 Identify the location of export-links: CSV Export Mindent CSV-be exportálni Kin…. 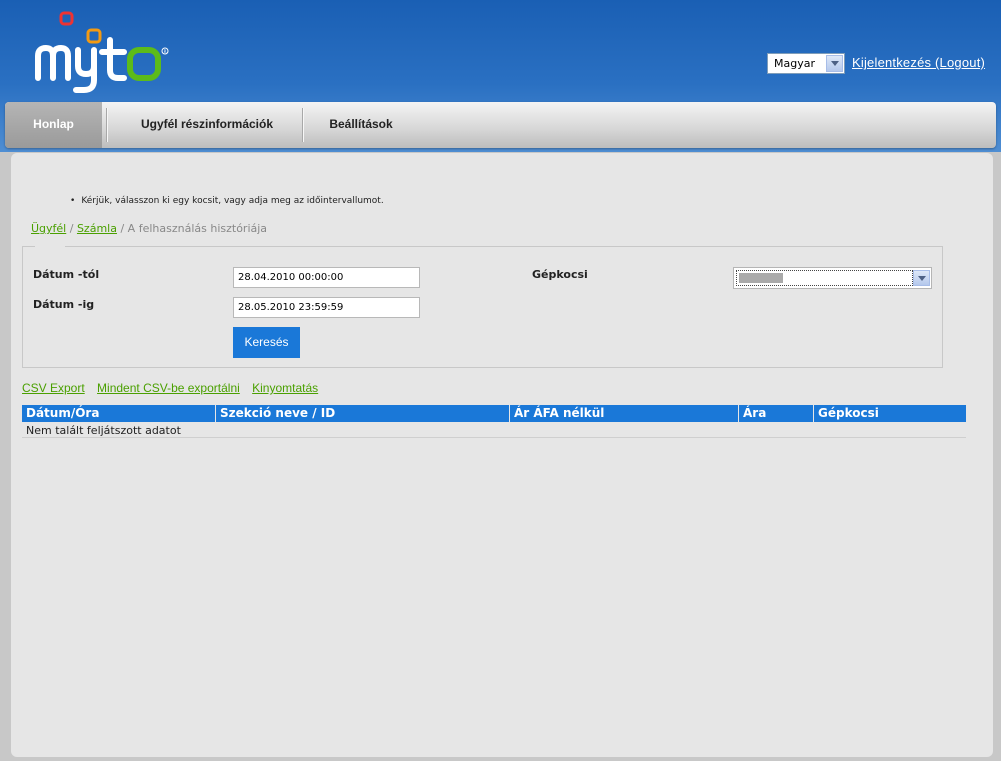
(174, 388).